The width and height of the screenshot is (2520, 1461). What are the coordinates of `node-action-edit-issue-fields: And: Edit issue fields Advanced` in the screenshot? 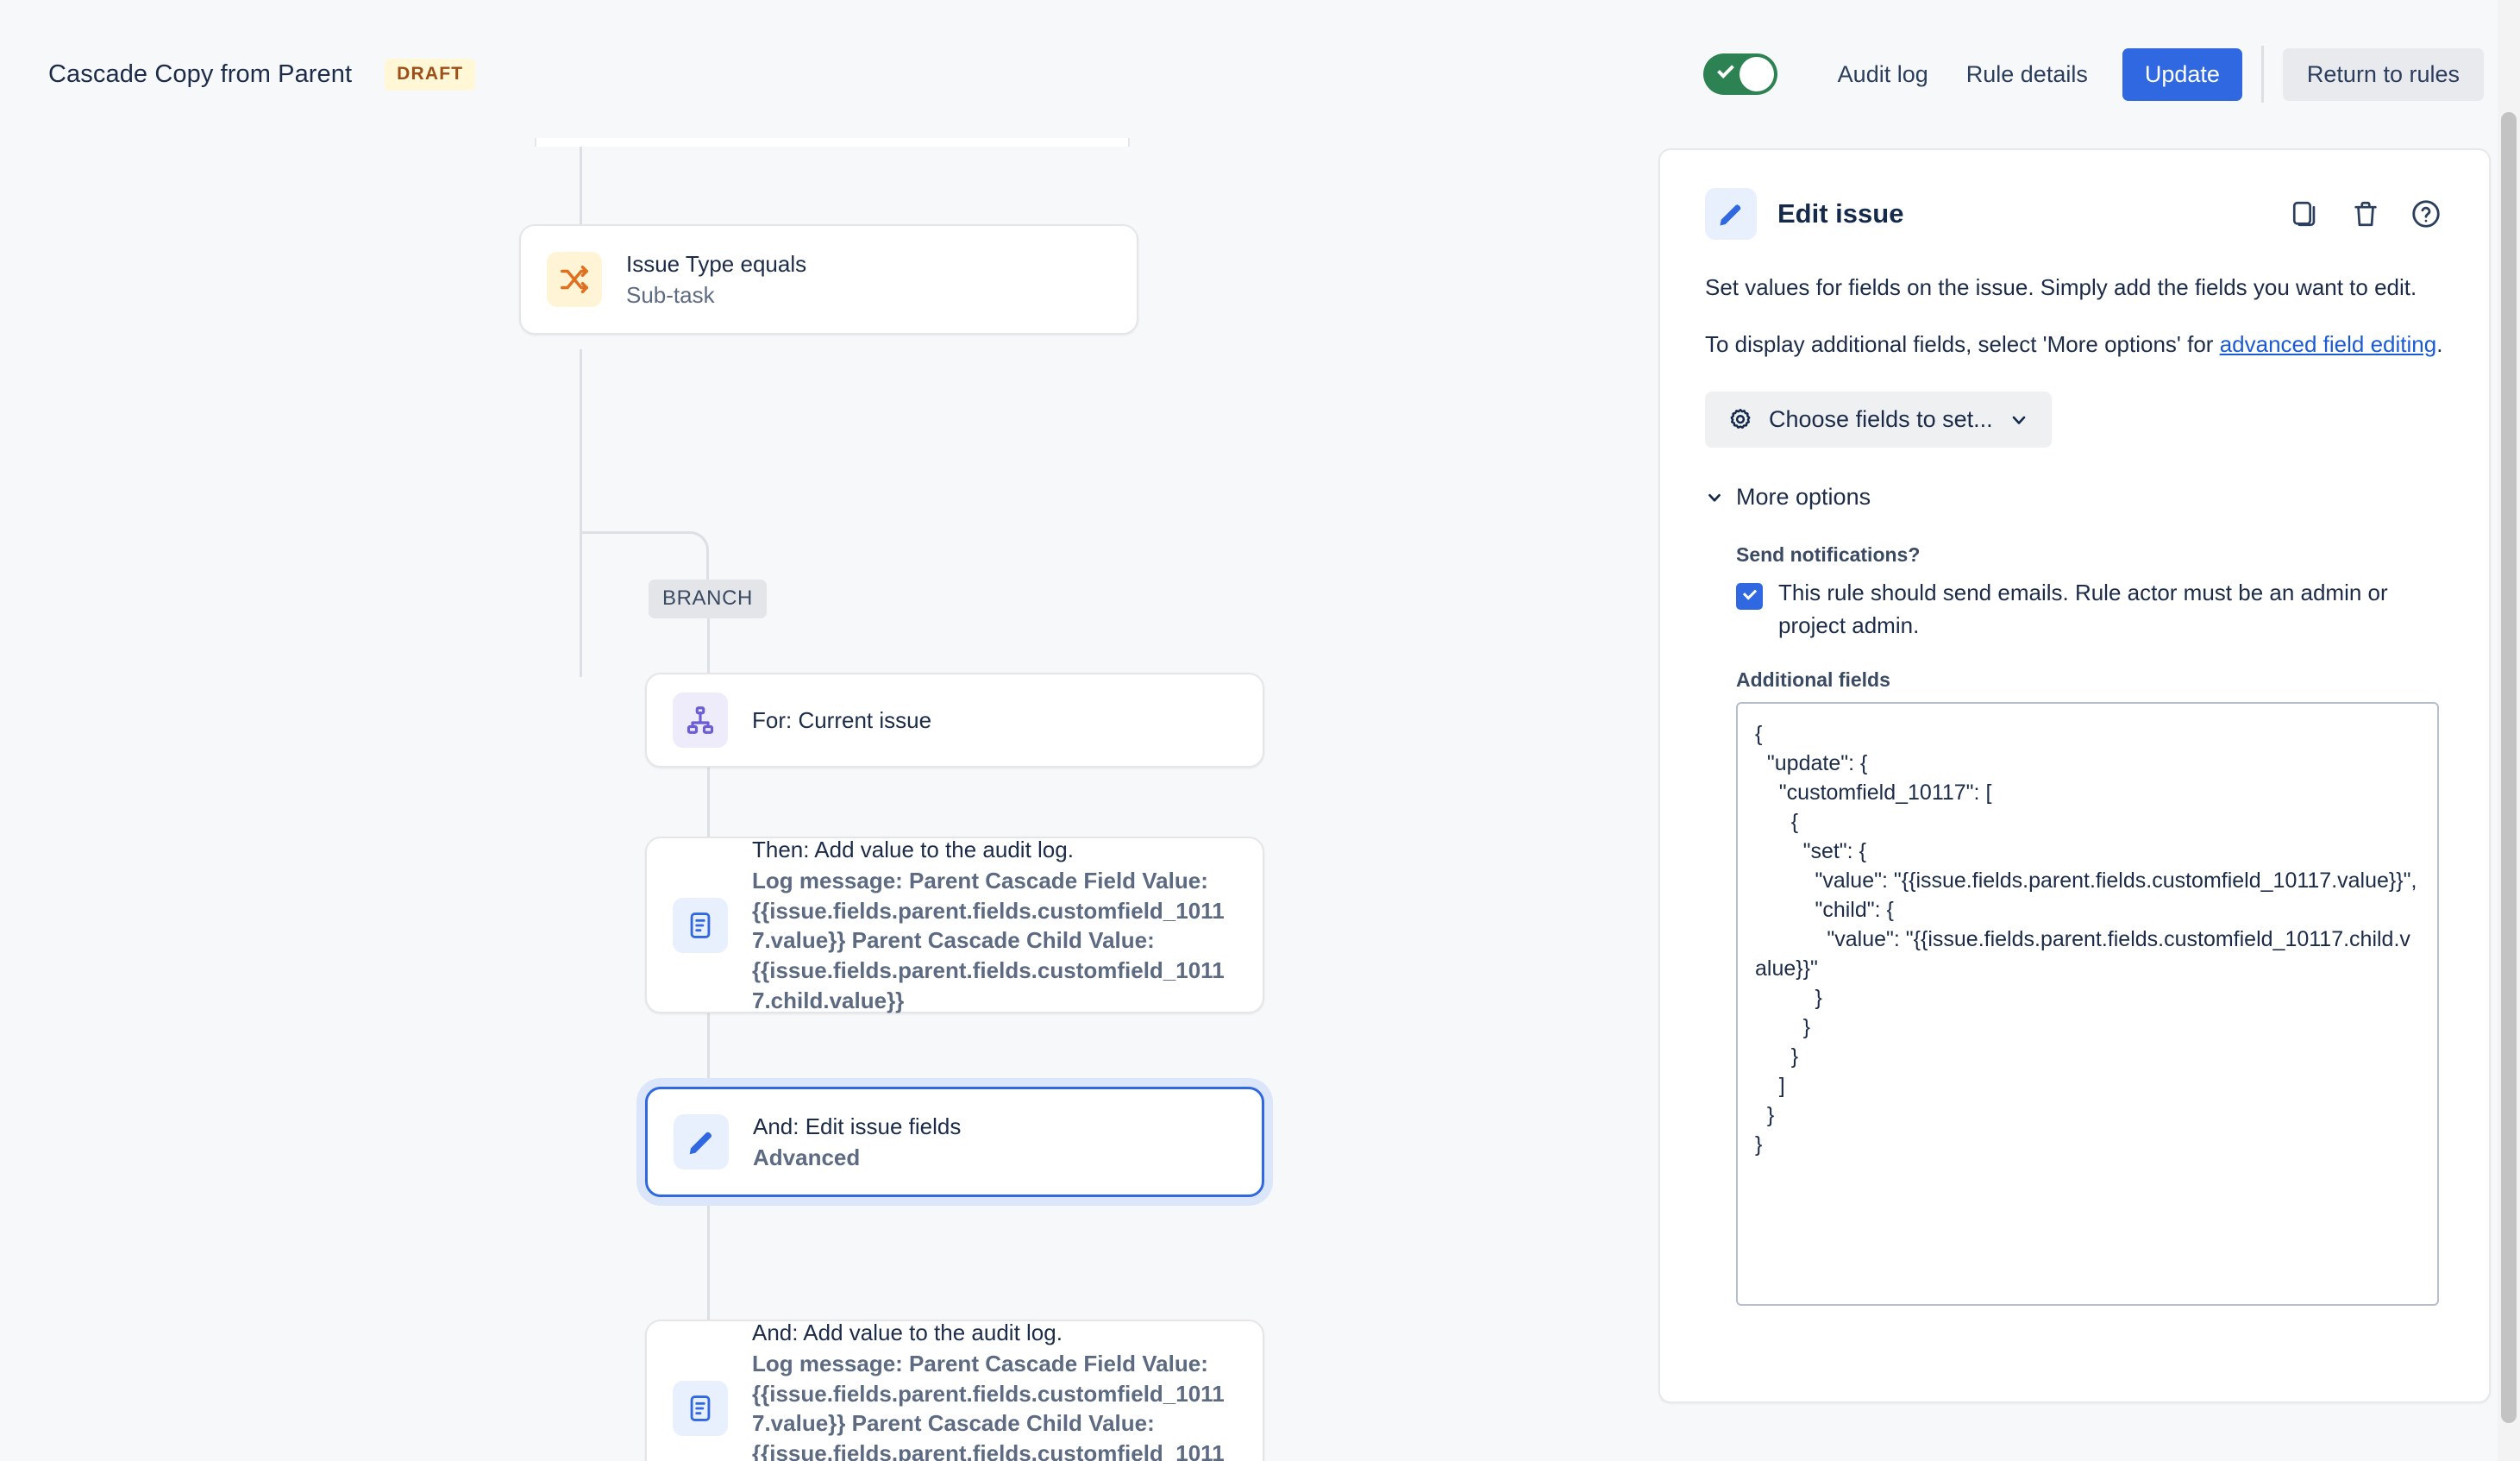 It's located at (954, 1142).